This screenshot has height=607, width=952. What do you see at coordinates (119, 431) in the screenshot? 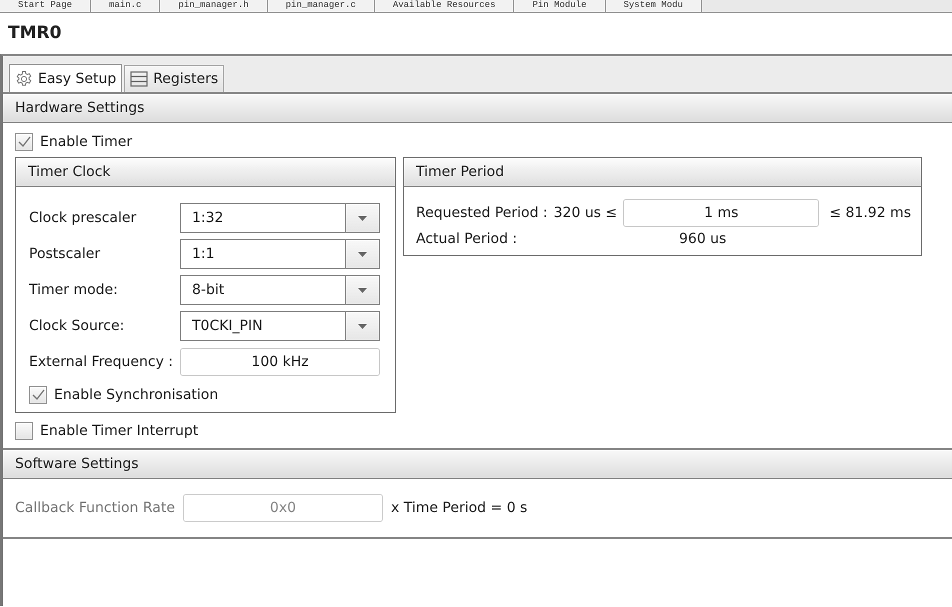
I see `checkbox-label: Enable Timer Interrupt` at bounding box center [119, 431].